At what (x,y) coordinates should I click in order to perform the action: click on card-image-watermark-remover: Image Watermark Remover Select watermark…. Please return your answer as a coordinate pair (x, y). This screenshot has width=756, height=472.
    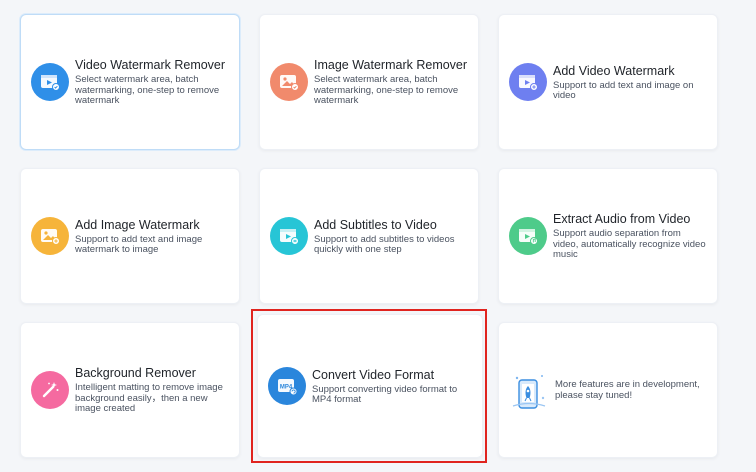
    Looking at the image, I should click on (369, 82).